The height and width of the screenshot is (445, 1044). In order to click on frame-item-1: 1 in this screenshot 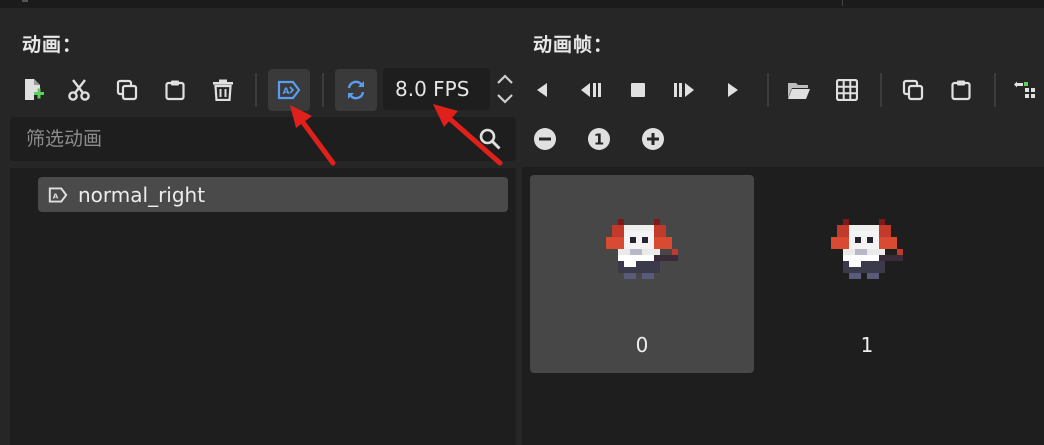, I will do `click(867, 274)`.